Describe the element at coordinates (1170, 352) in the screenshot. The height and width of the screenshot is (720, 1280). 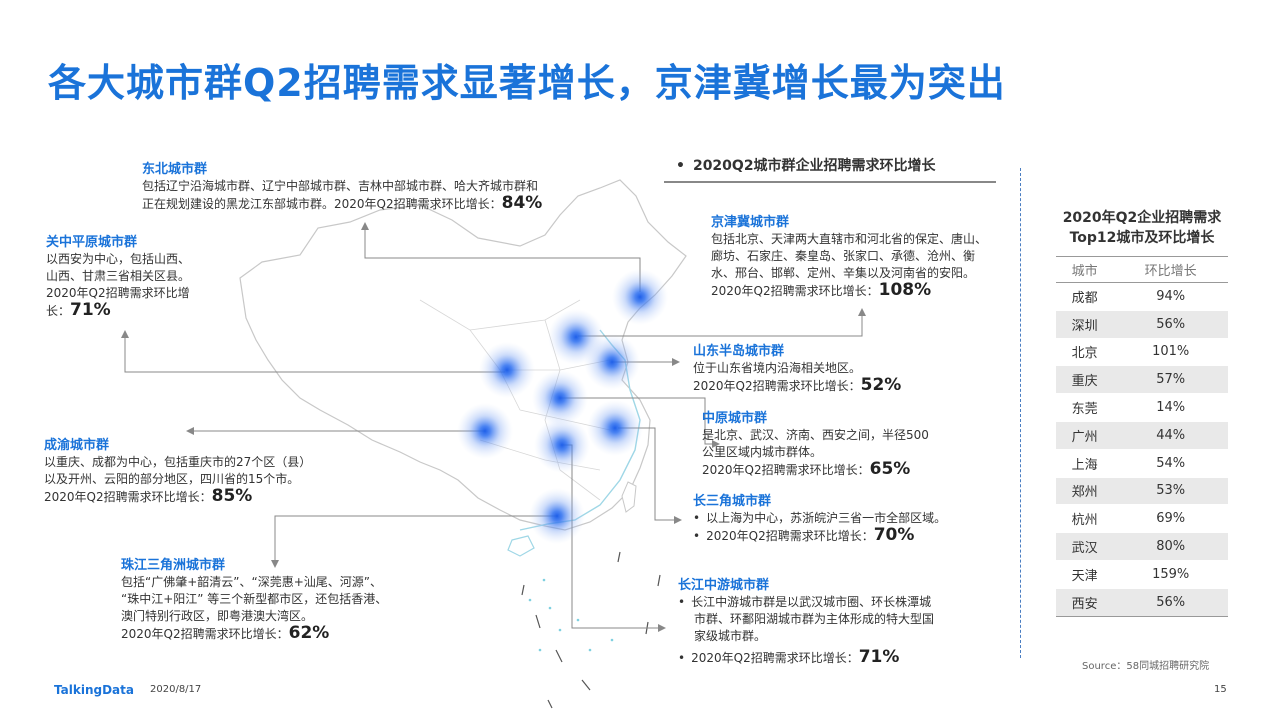
I see `cell-growth: 101%` at that location.